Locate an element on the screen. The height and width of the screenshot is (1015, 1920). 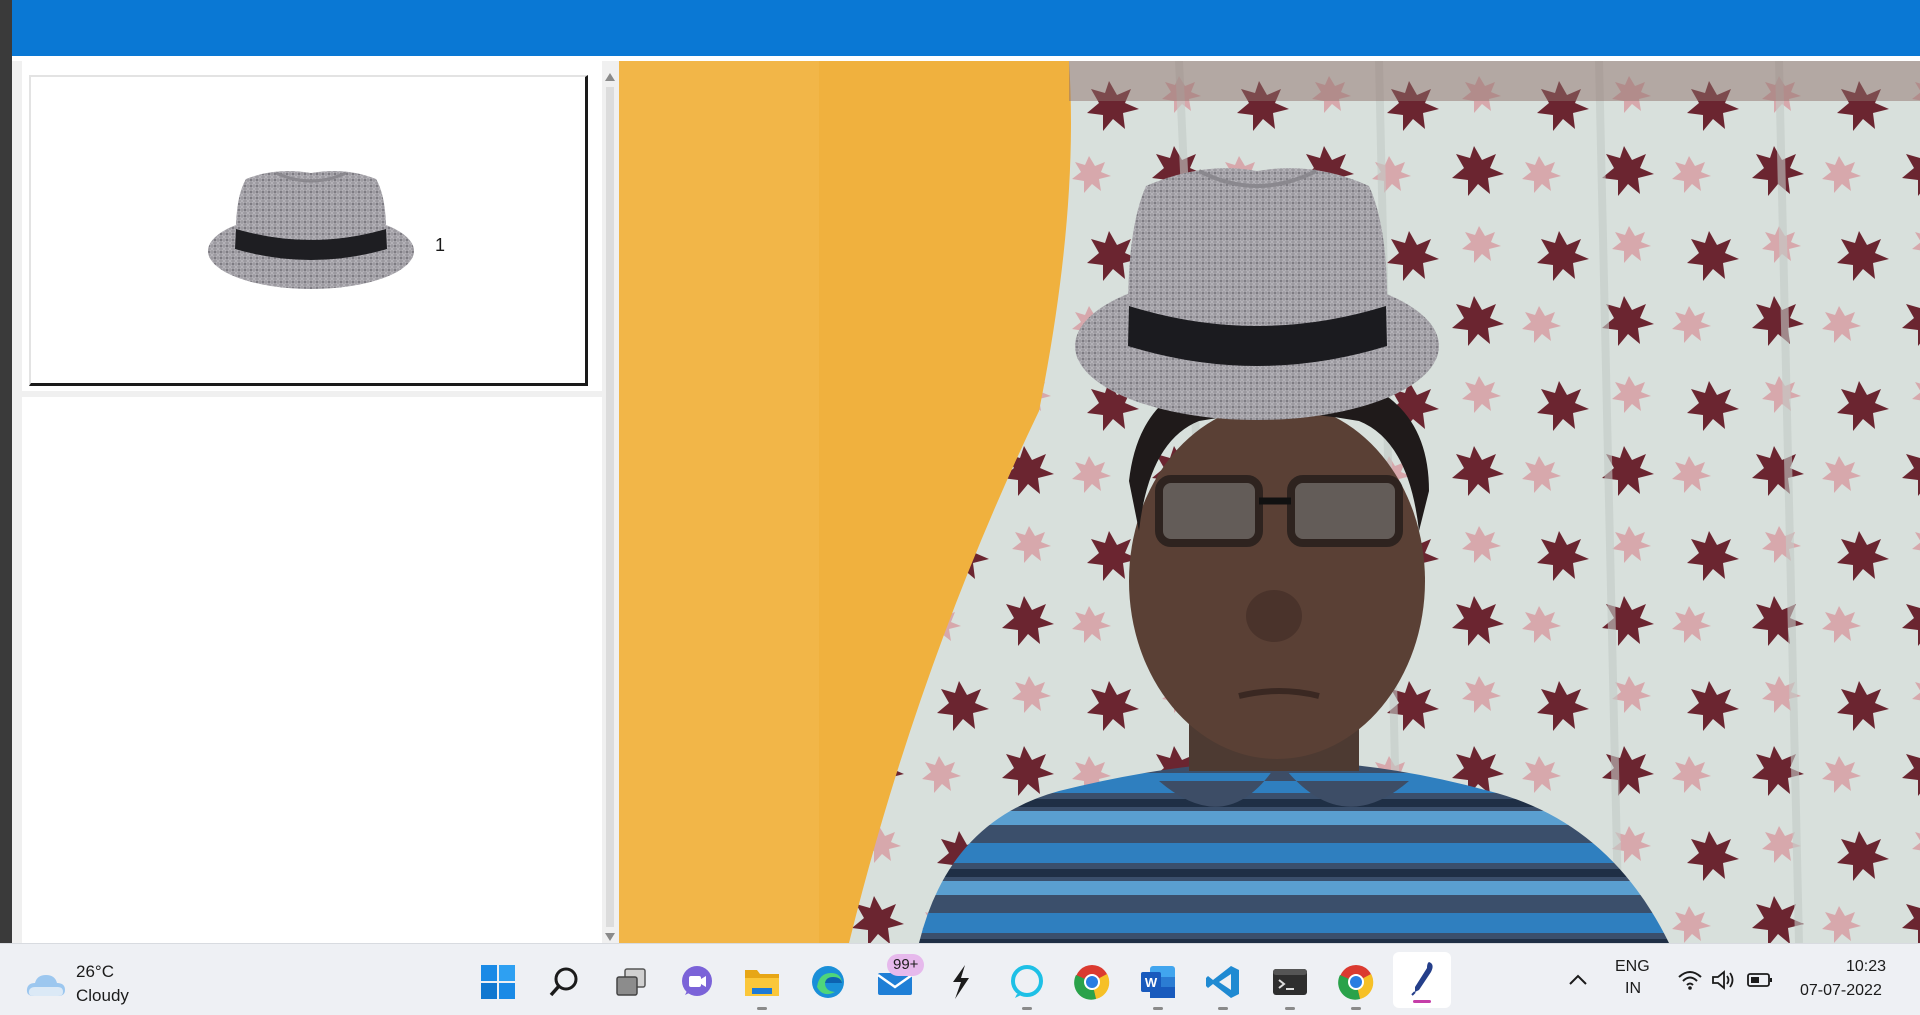
vscode-icon is located at coordinates (1222, 982).